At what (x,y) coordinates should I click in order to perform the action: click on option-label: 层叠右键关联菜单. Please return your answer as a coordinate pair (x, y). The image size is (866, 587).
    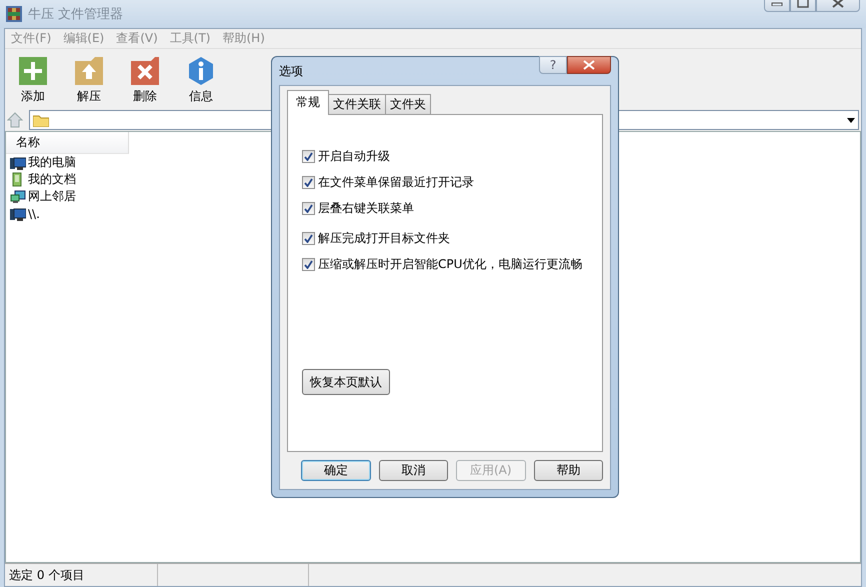
    Looking at the image, I should click on (366, 208).